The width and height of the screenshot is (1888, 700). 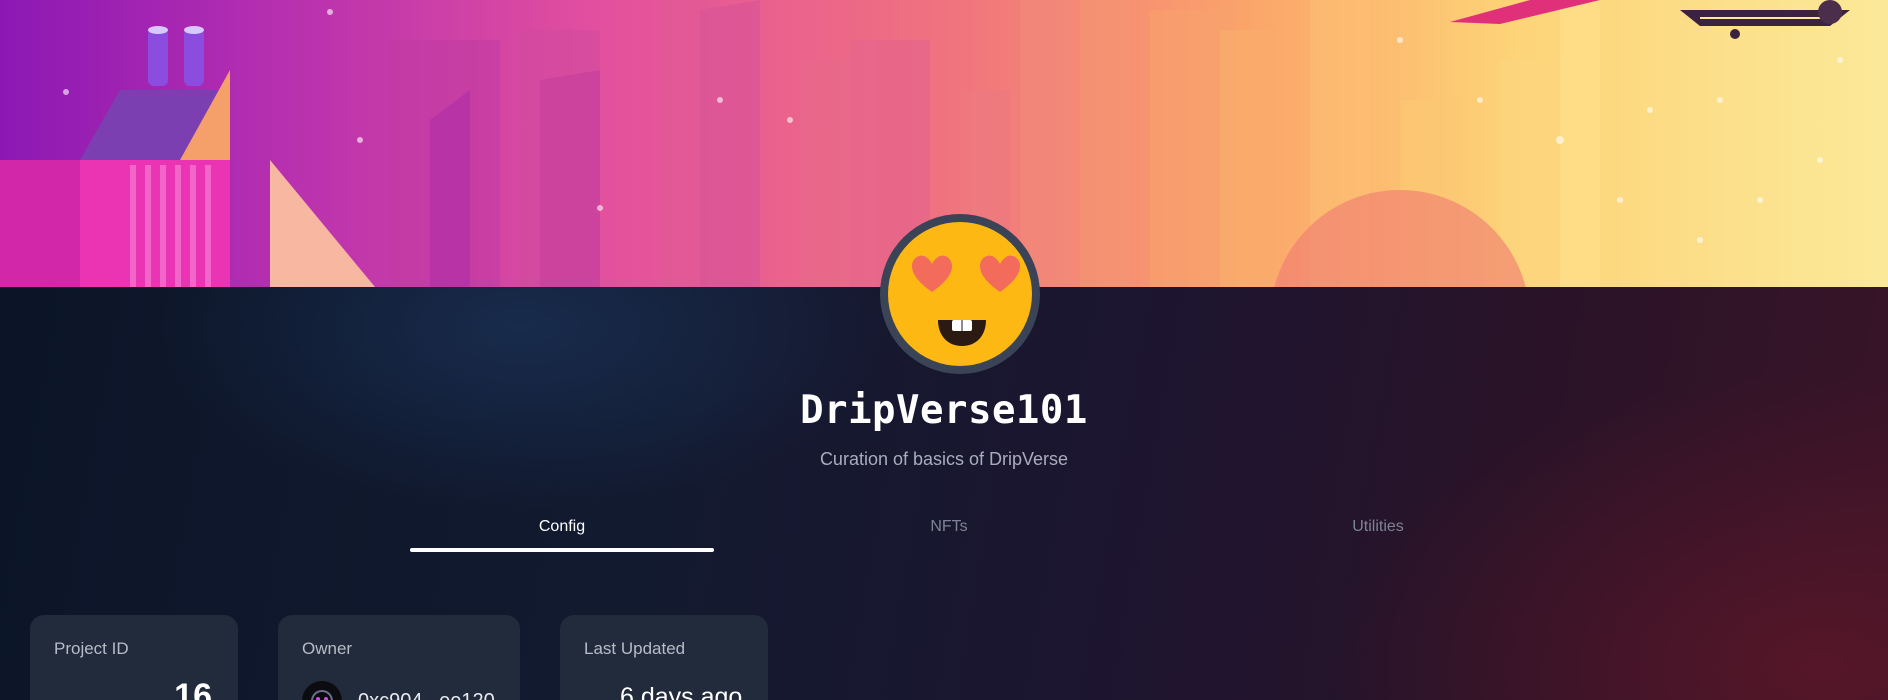 I want to click on owner-avatar, so click(x=322, y=690).